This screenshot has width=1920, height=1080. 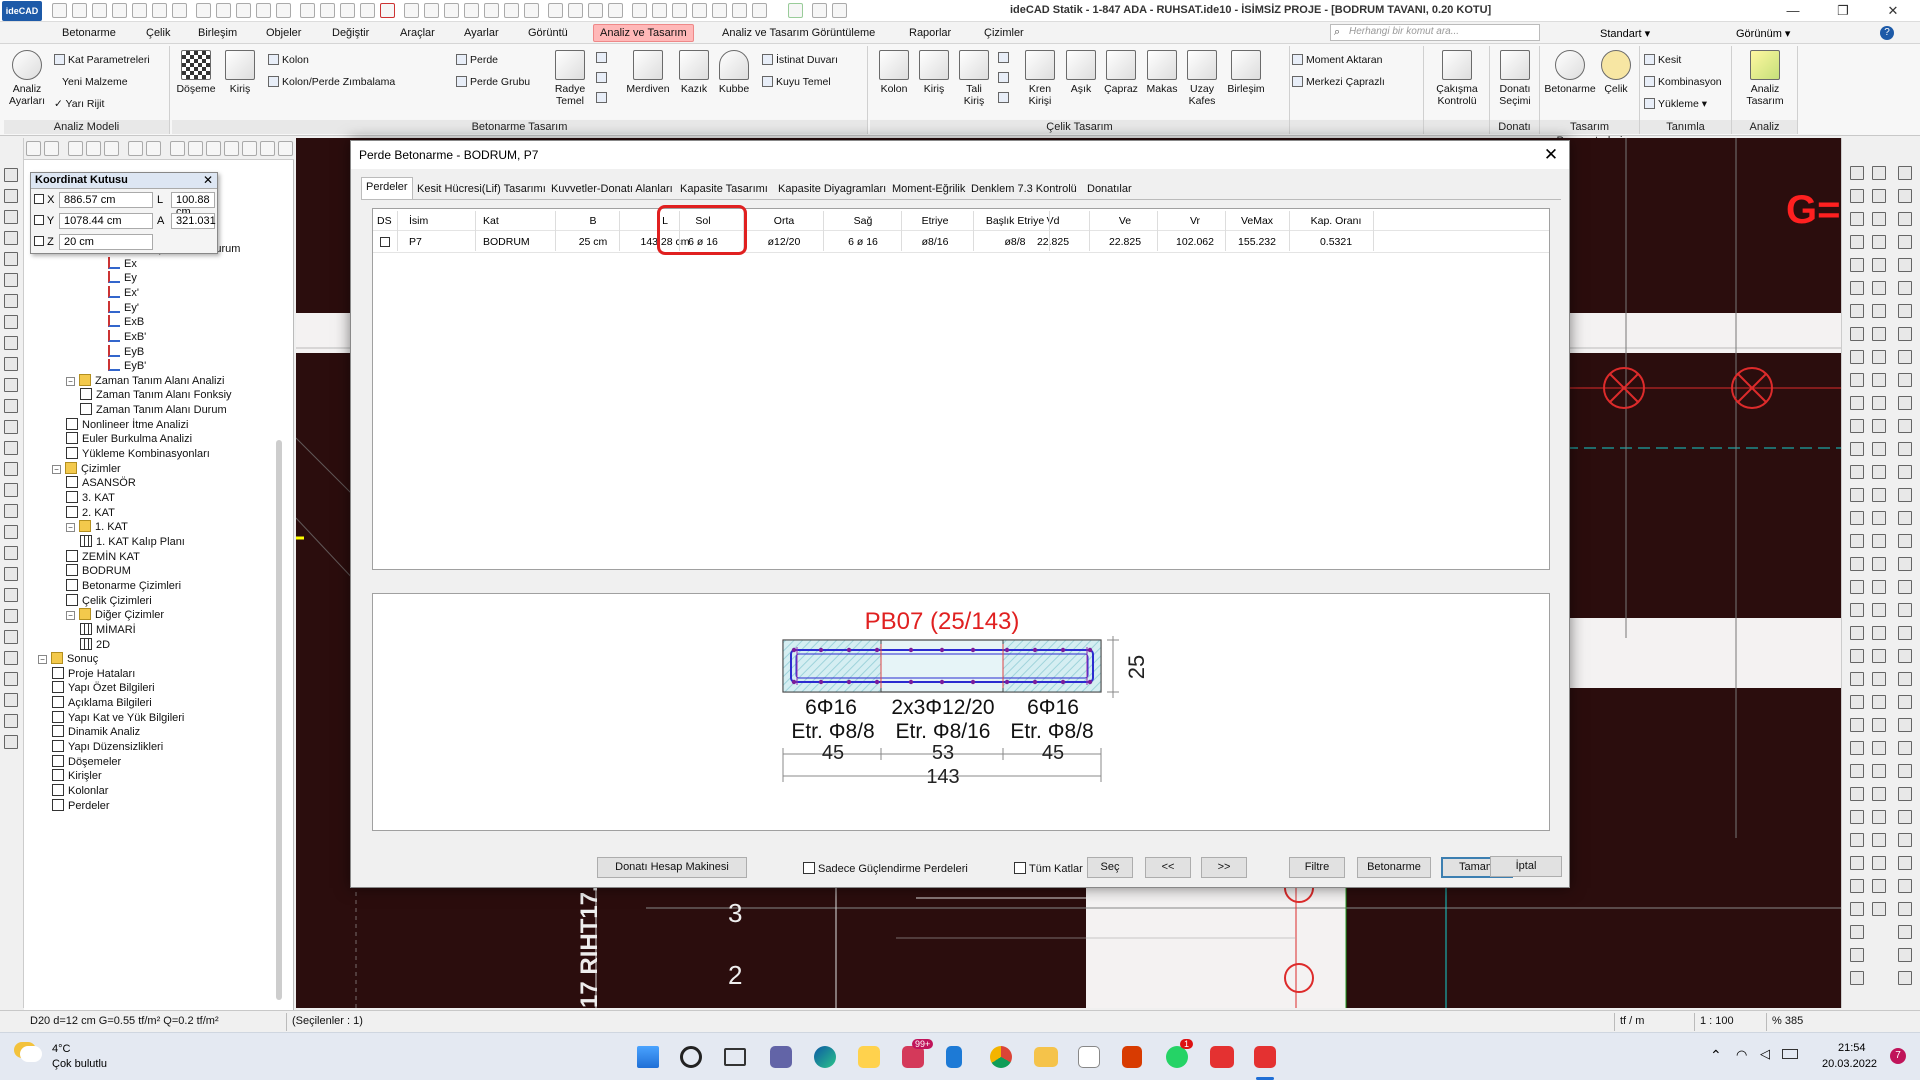 What do you see at coordinates (122, 263) in the screenshot?
I see `tree-item: Ex` at bounding box center [122, 263].